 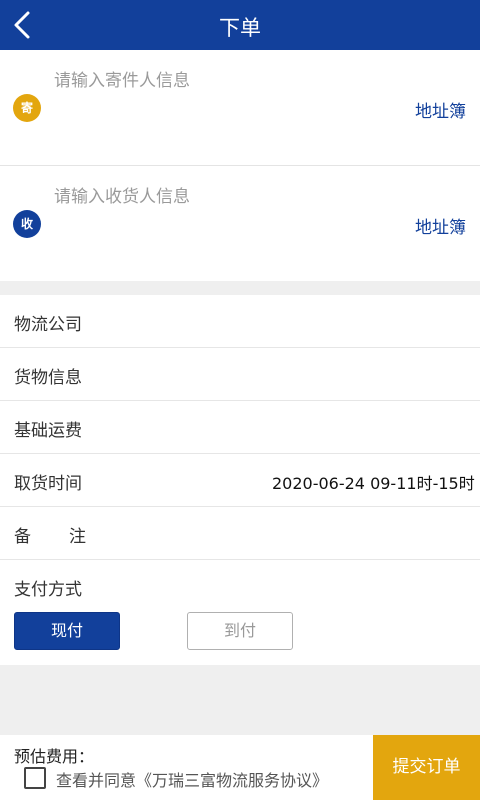 I want to click on row-label: 备注, so click(x=69, y=537).